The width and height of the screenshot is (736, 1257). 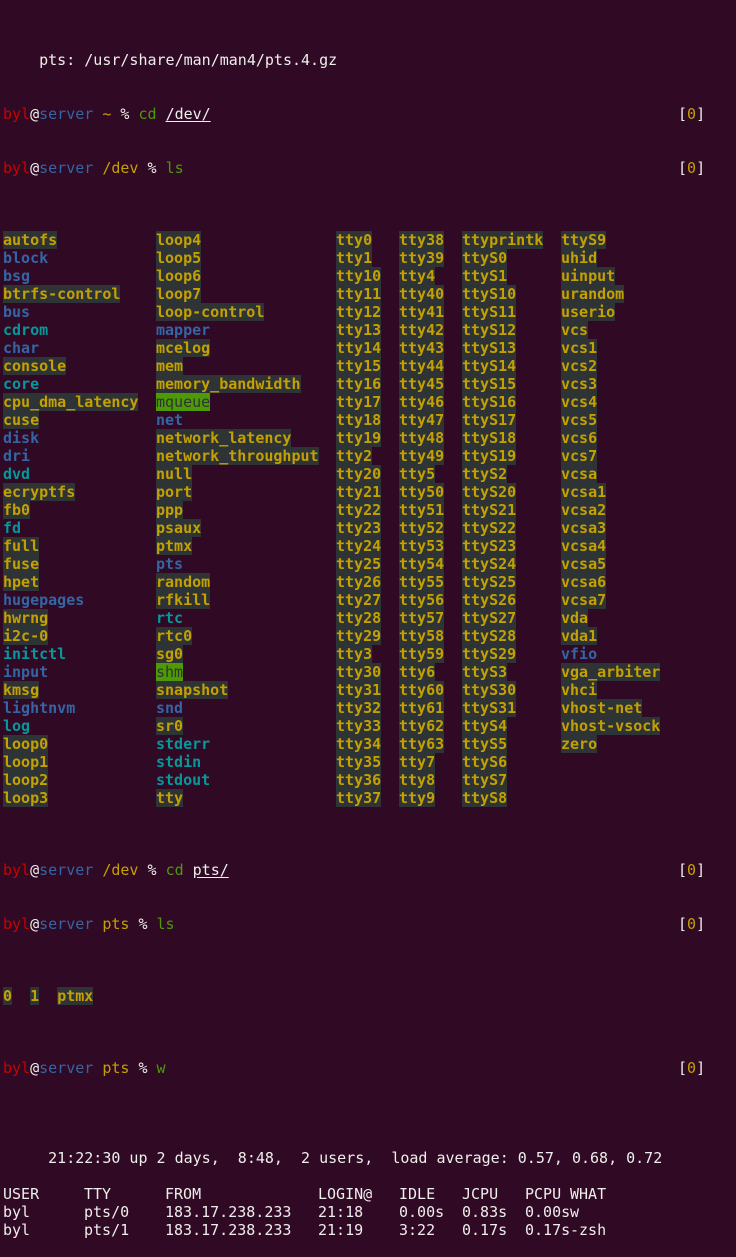 What do you see at coordinates (26, 636) in the screenshot?
I see `file-entry: i2c-0` at bounding box center [26, 636].